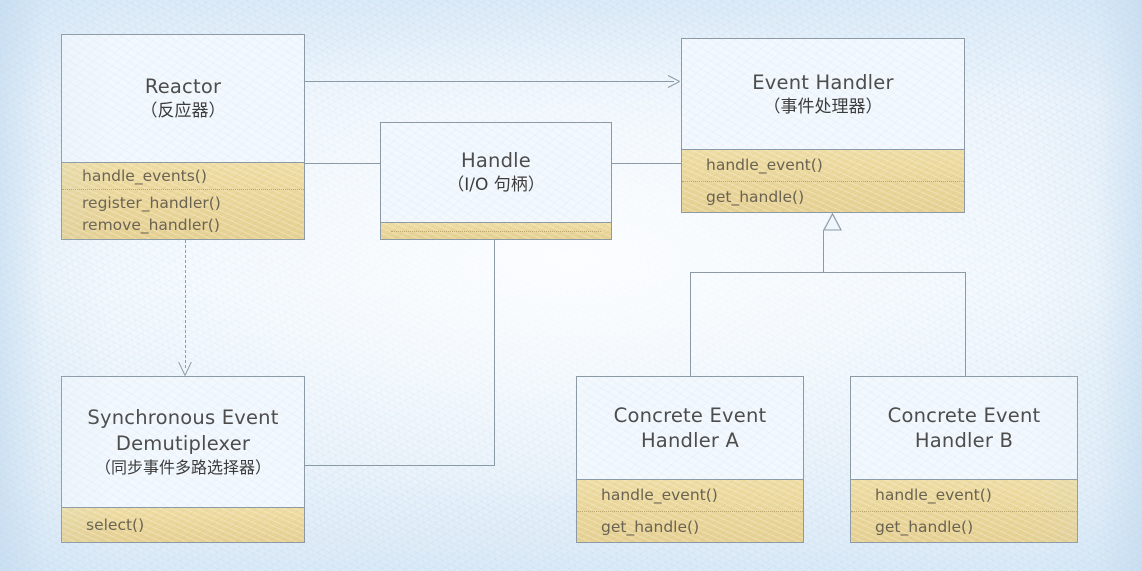  What do you see at coordinates (828, 272) in the screenshot?
I see `edge-generalization-bus` at bounding box center [828, 272].